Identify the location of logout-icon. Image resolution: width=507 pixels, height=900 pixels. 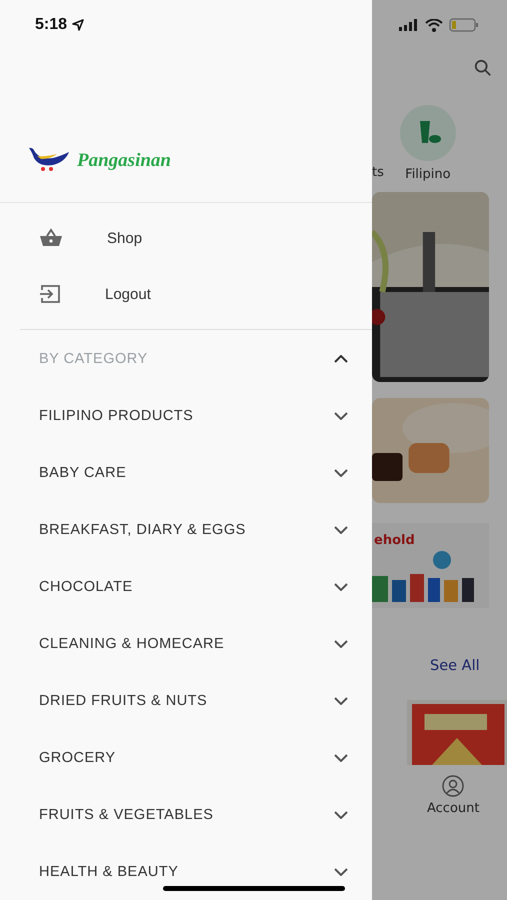
(50, 294).